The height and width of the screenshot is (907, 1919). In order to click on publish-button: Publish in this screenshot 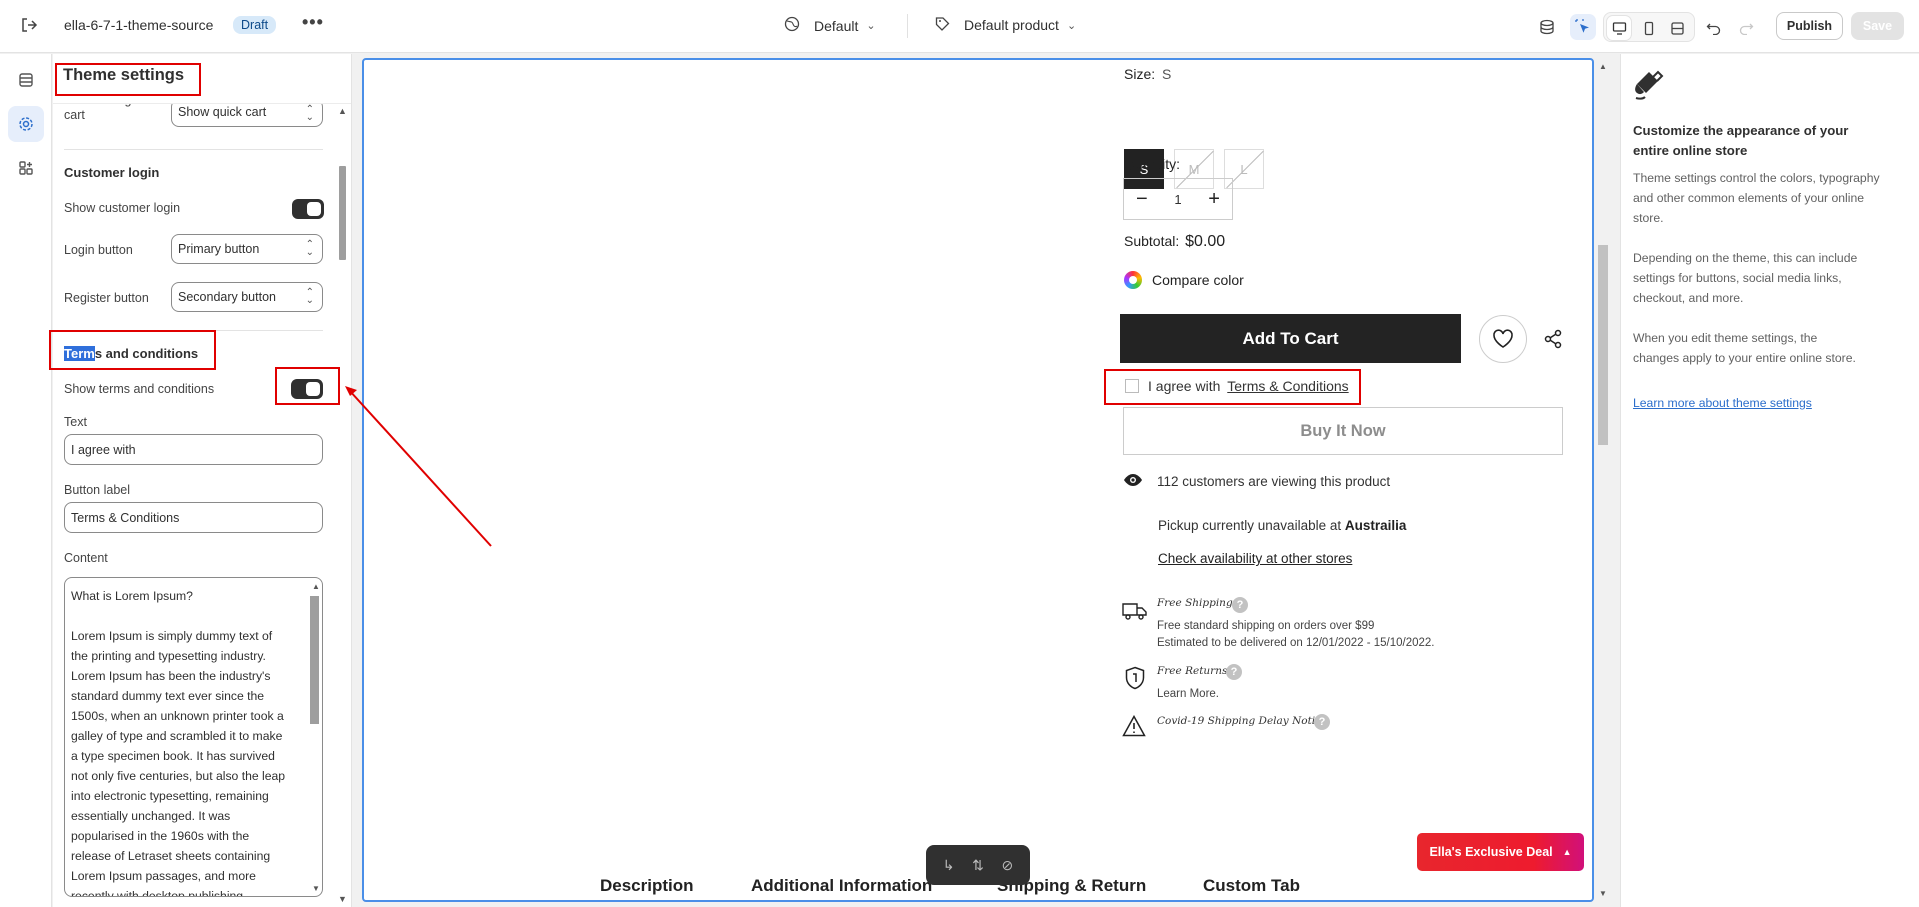, I will do `click(1809, 26)`.